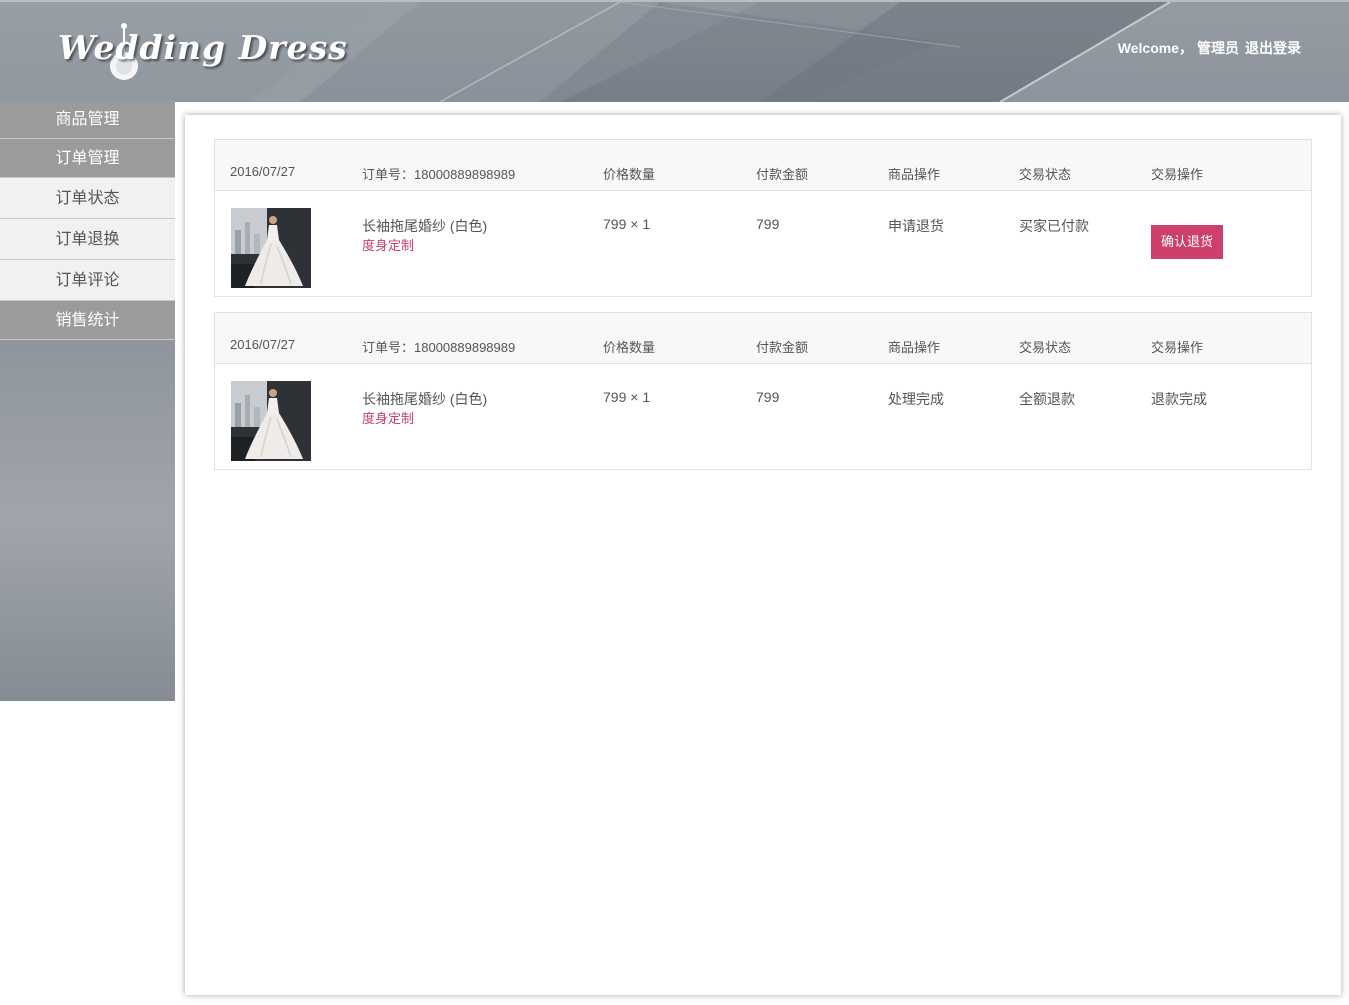  I want to click on site-logo: Wedding Dress, so click(203, 47).